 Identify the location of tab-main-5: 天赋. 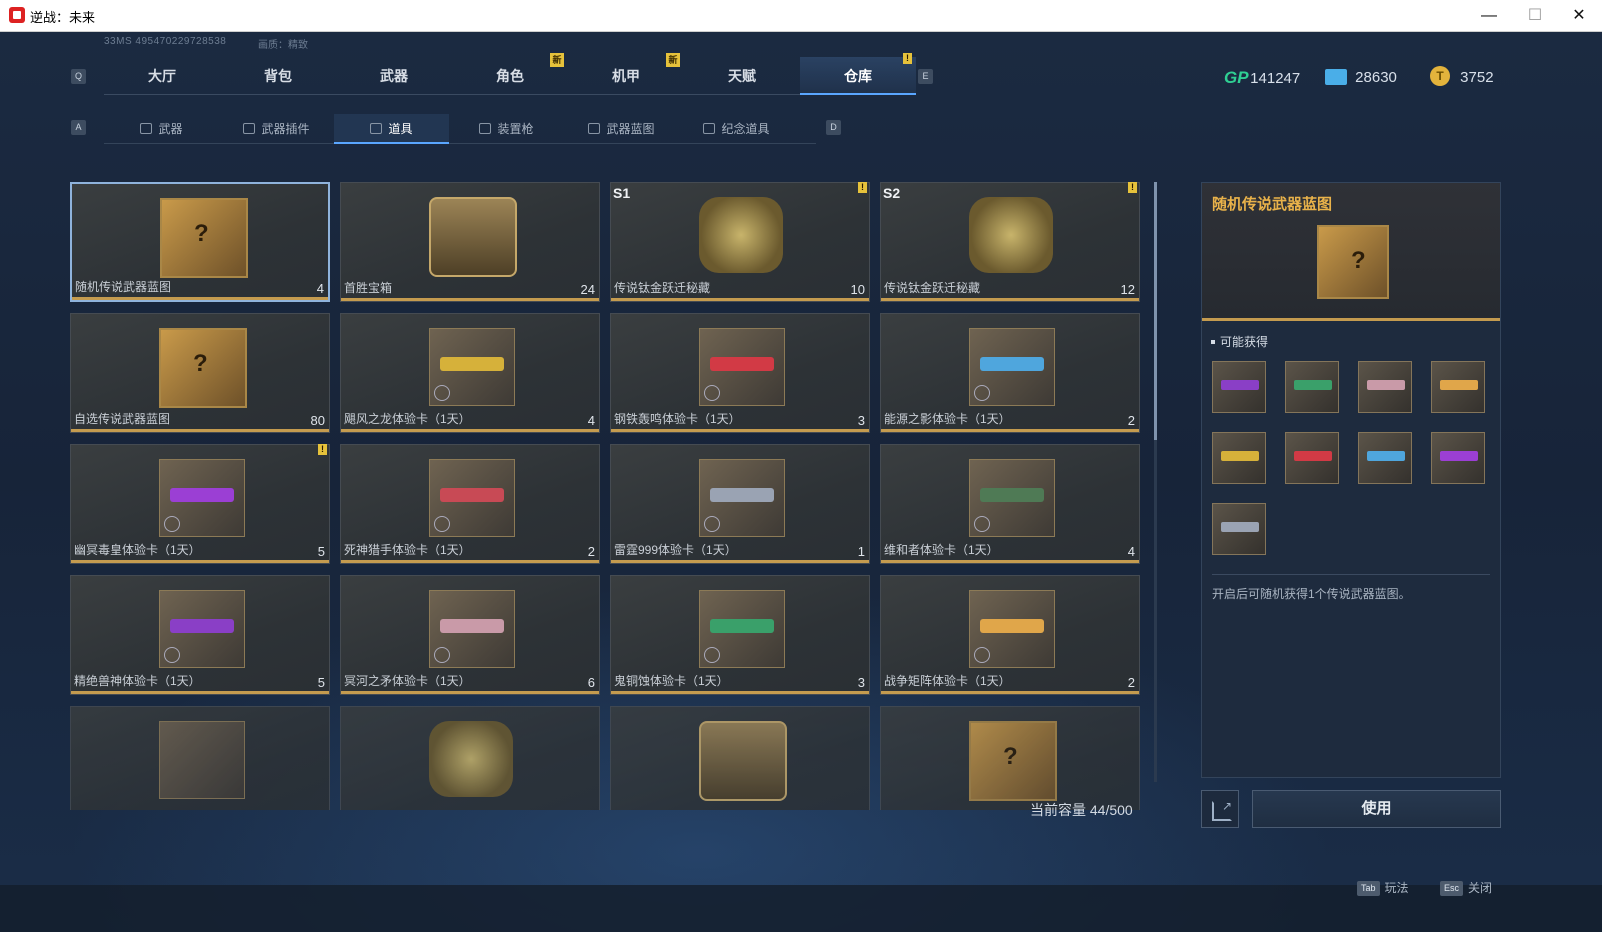
(742, 76).